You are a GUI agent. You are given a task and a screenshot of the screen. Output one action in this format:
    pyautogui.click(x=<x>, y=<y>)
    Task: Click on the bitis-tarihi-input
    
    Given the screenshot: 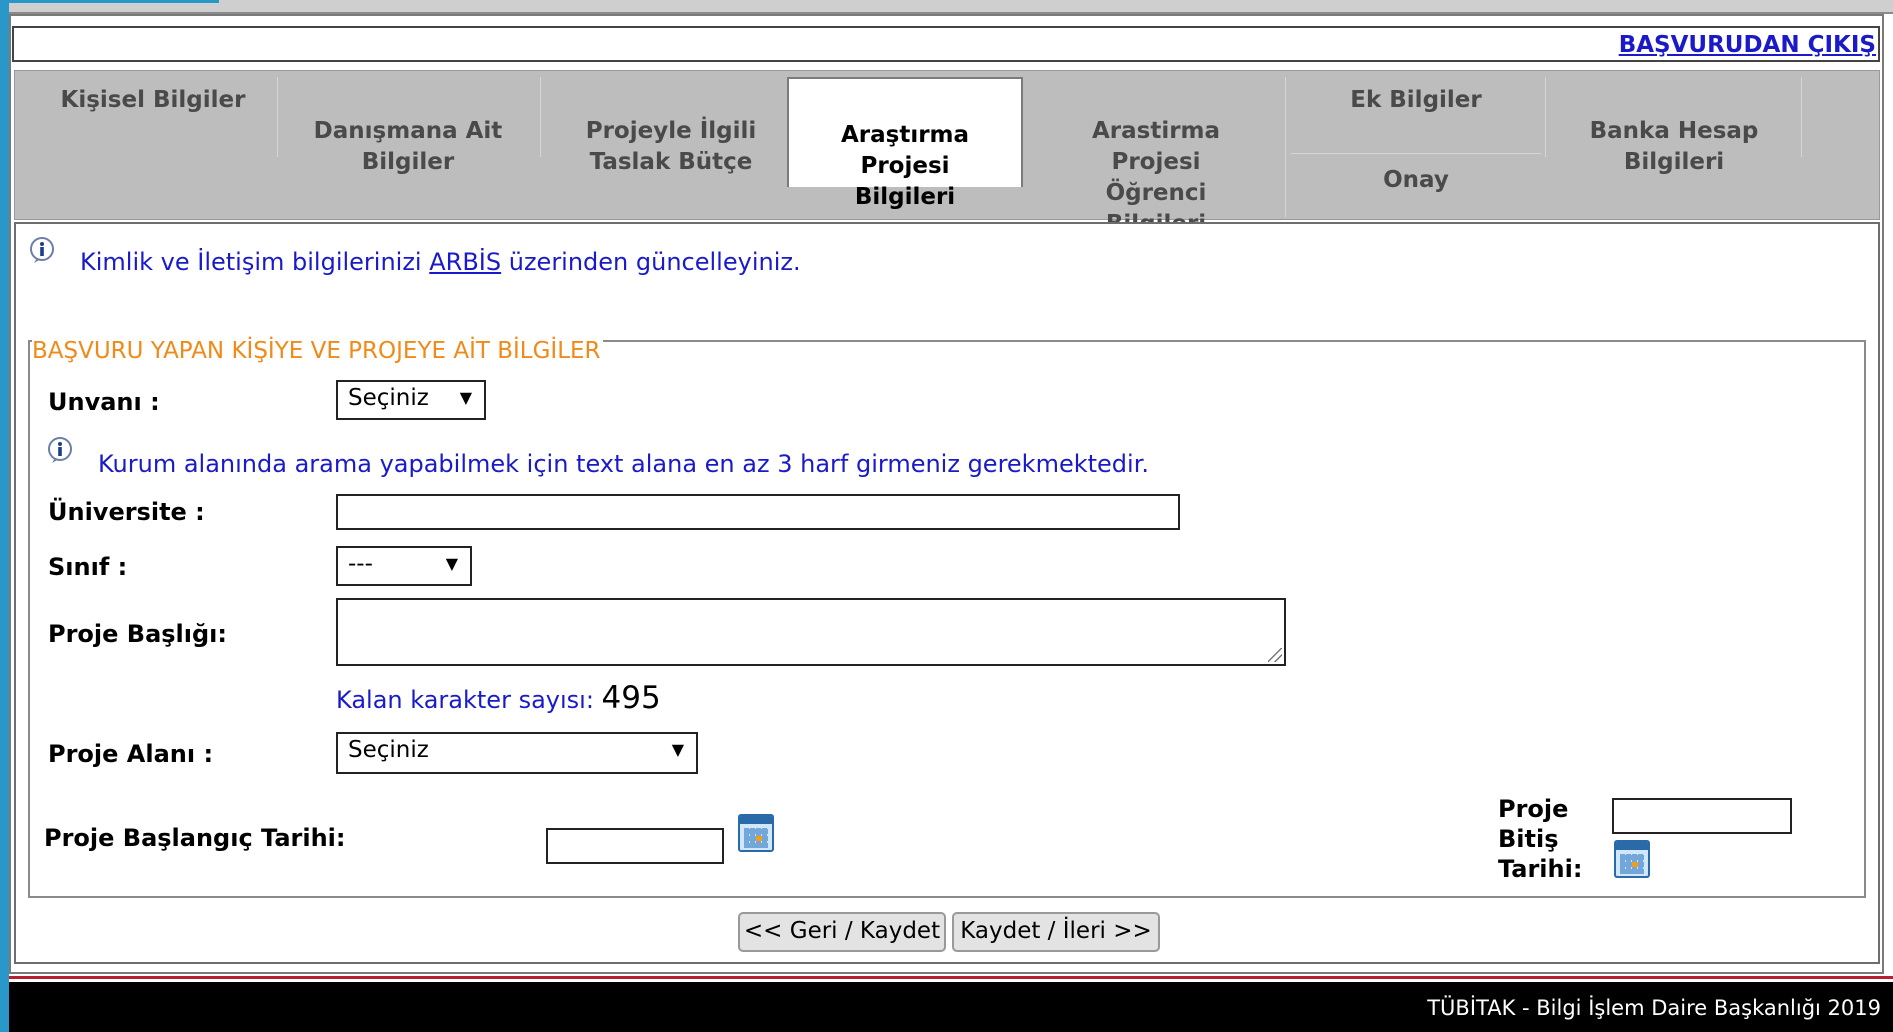 What is the action you would take?
    pyautogui.click(x=1702, y=816)
    